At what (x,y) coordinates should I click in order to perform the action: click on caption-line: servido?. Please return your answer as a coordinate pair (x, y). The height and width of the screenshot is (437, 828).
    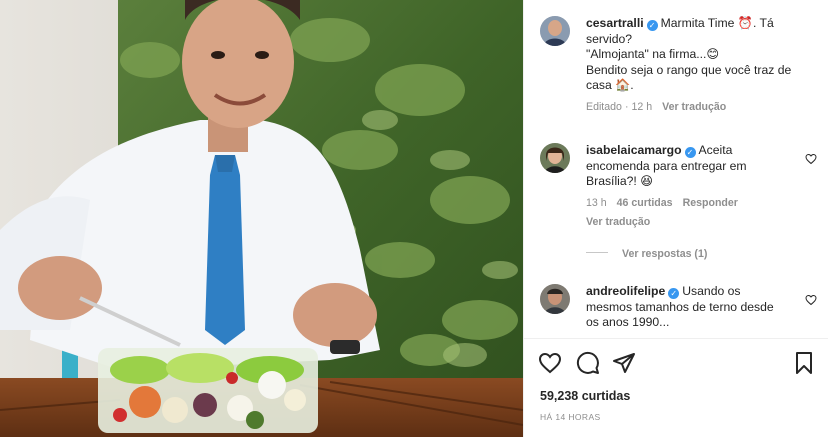
    Looking at the image, I should click on (609, 38).